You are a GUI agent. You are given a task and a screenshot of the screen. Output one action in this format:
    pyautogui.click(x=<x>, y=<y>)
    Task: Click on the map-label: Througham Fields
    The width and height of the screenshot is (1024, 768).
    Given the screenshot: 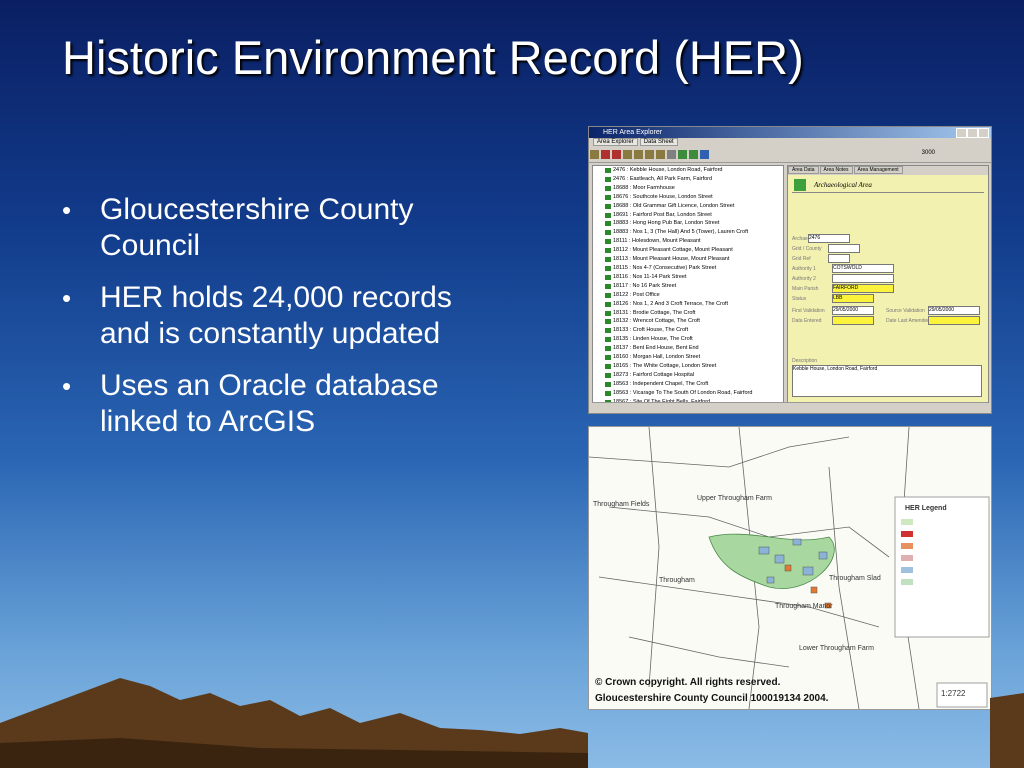 What is the action you would take?
    pyautogui.click(x=621, y=504)
    